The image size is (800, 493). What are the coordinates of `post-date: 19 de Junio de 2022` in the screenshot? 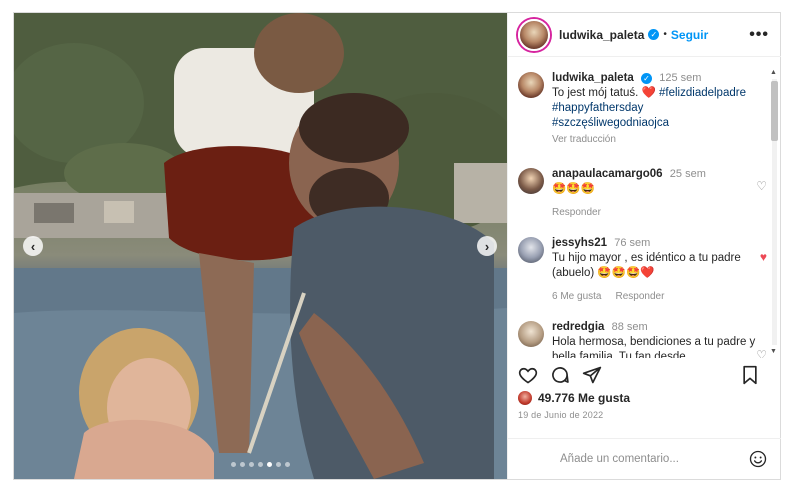 It's located at (560, 415).